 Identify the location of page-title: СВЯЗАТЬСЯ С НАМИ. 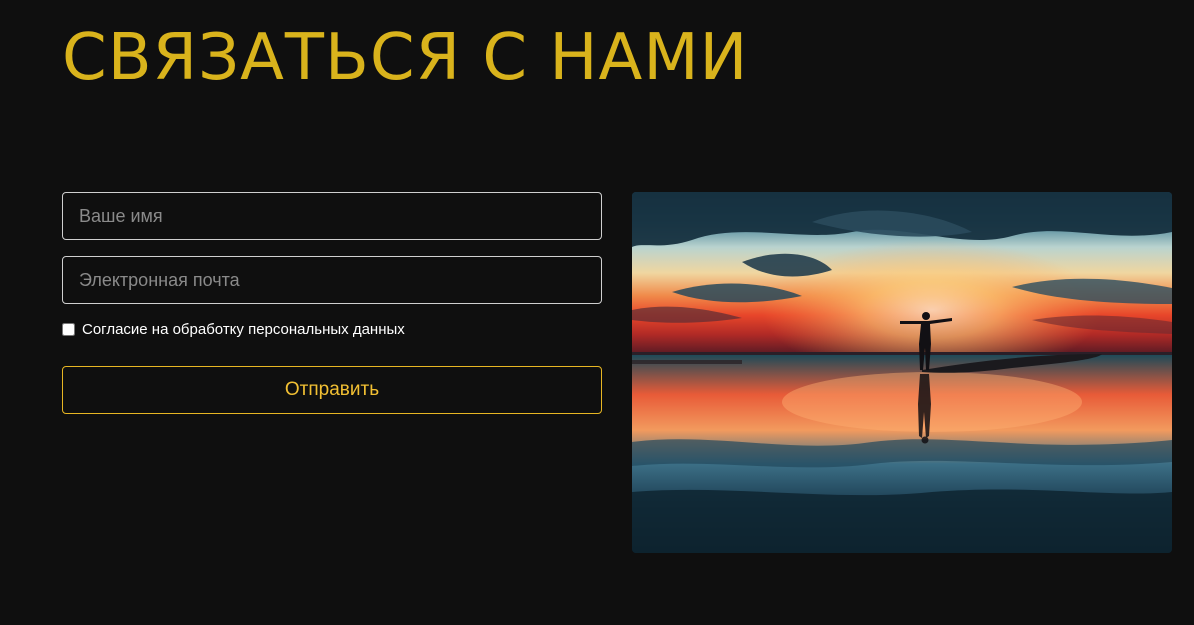
(405, 58).